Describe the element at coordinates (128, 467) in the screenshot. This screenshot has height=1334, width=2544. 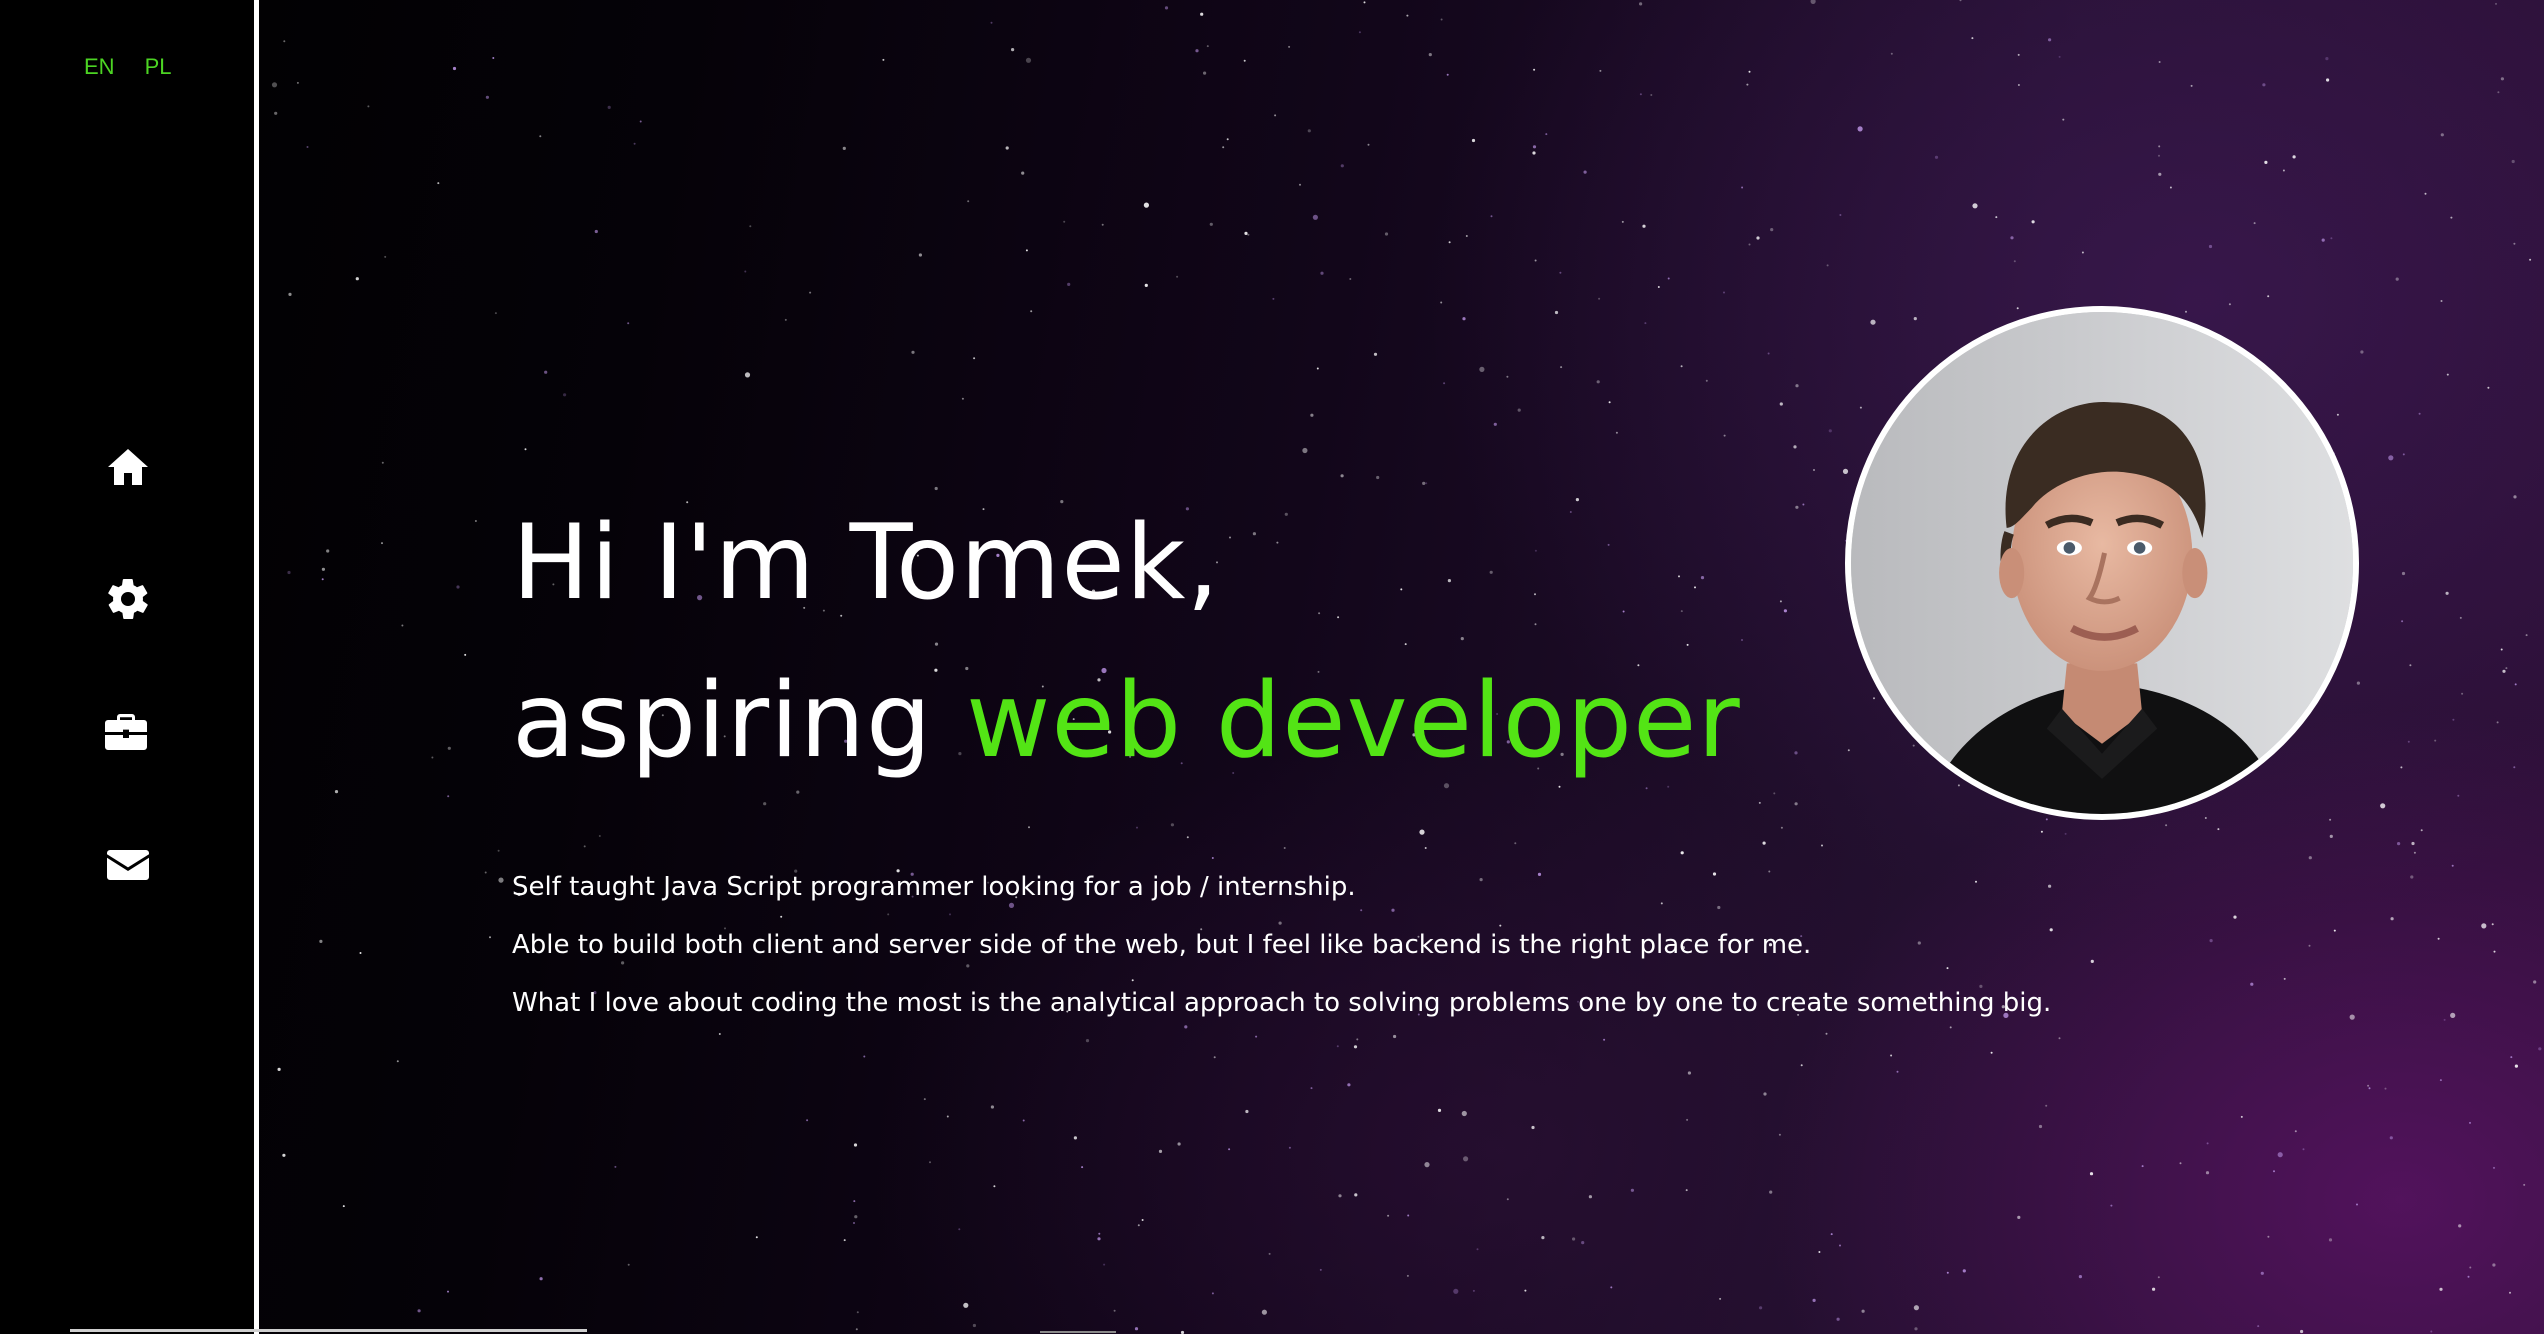
I see `nav-home` at that location.